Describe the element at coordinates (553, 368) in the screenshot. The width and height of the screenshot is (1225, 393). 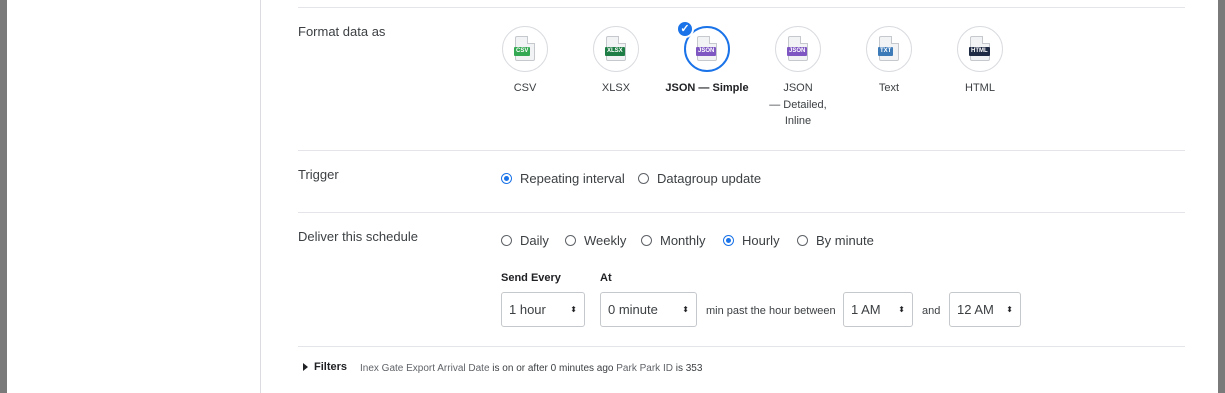
I see `filter-condition: is on or after 0 minutes ago` at that location.